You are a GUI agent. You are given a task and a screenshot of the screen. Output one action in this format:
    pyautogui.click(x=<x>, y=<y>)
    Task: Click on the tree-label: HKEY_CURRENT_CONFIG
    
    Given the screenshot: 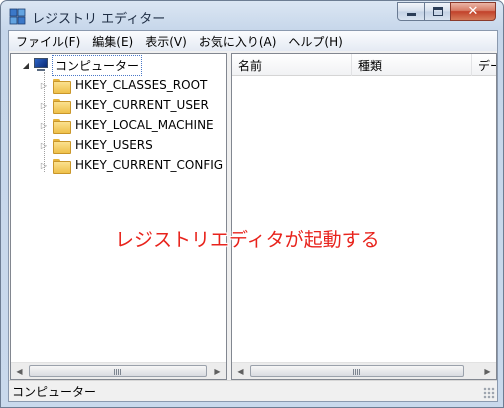 What is the action you would take?
    pyautogui.click(x=149, y=165)
    